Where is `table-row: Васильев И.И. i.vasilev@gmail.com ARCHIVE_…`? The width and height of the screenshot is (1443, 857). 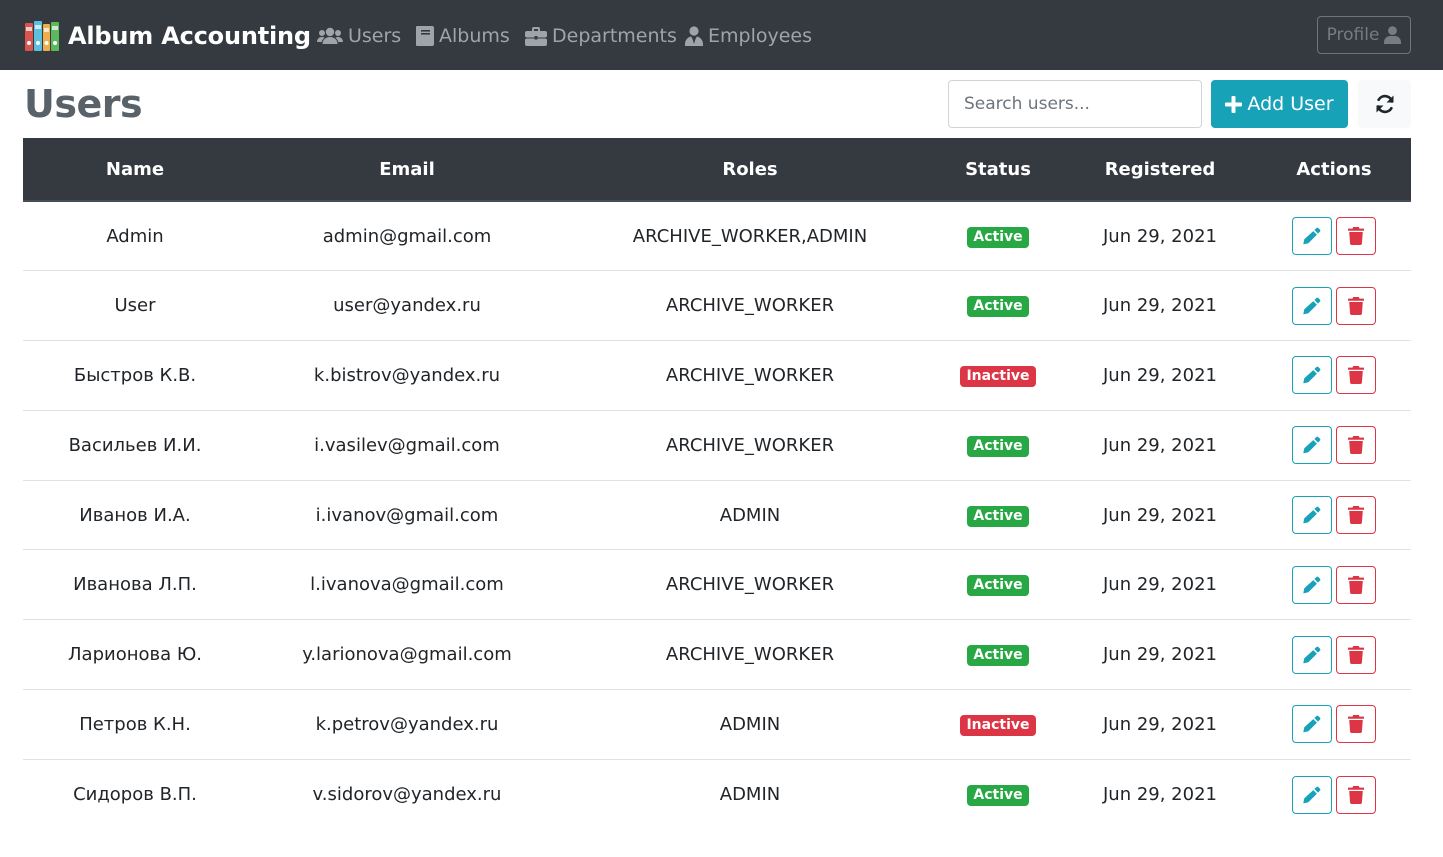
table-row: Васильев И.И. i.vasilev@gmail.com ARCHIVE_… is located at coordinates (717, 445).